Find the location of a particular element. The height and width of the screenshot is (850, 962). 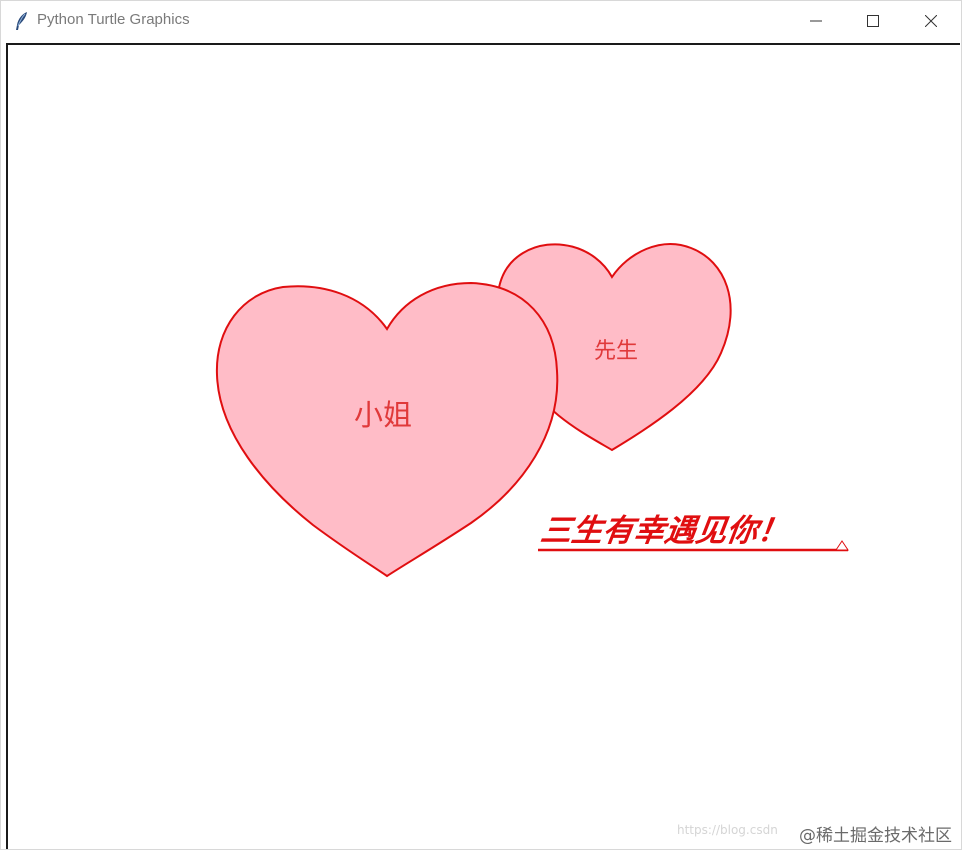

close-icon is located at coordinates (931, 21).